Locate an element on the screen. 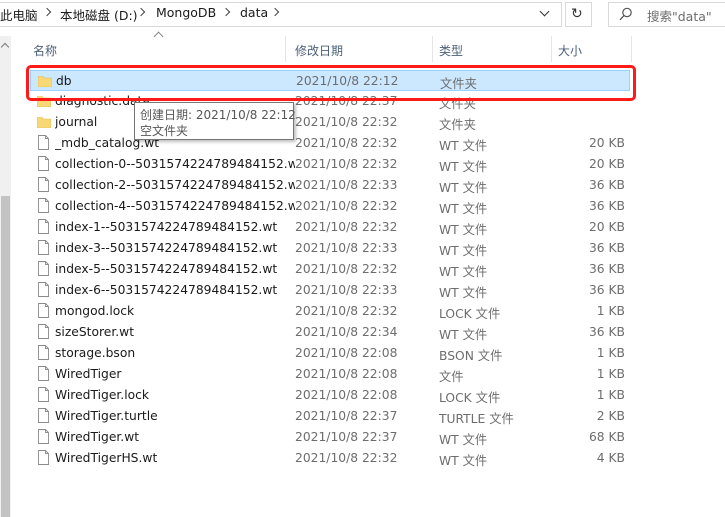  file-size: 68 KB is located at coordinates (606, 437).